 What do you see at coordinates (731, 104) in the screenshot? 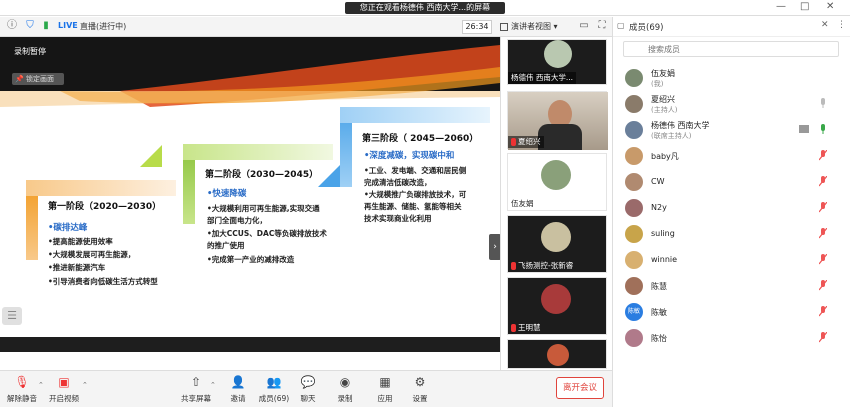
I see `member-row: 夏绍兴 (主持人)` at bounding box center [731, 104].